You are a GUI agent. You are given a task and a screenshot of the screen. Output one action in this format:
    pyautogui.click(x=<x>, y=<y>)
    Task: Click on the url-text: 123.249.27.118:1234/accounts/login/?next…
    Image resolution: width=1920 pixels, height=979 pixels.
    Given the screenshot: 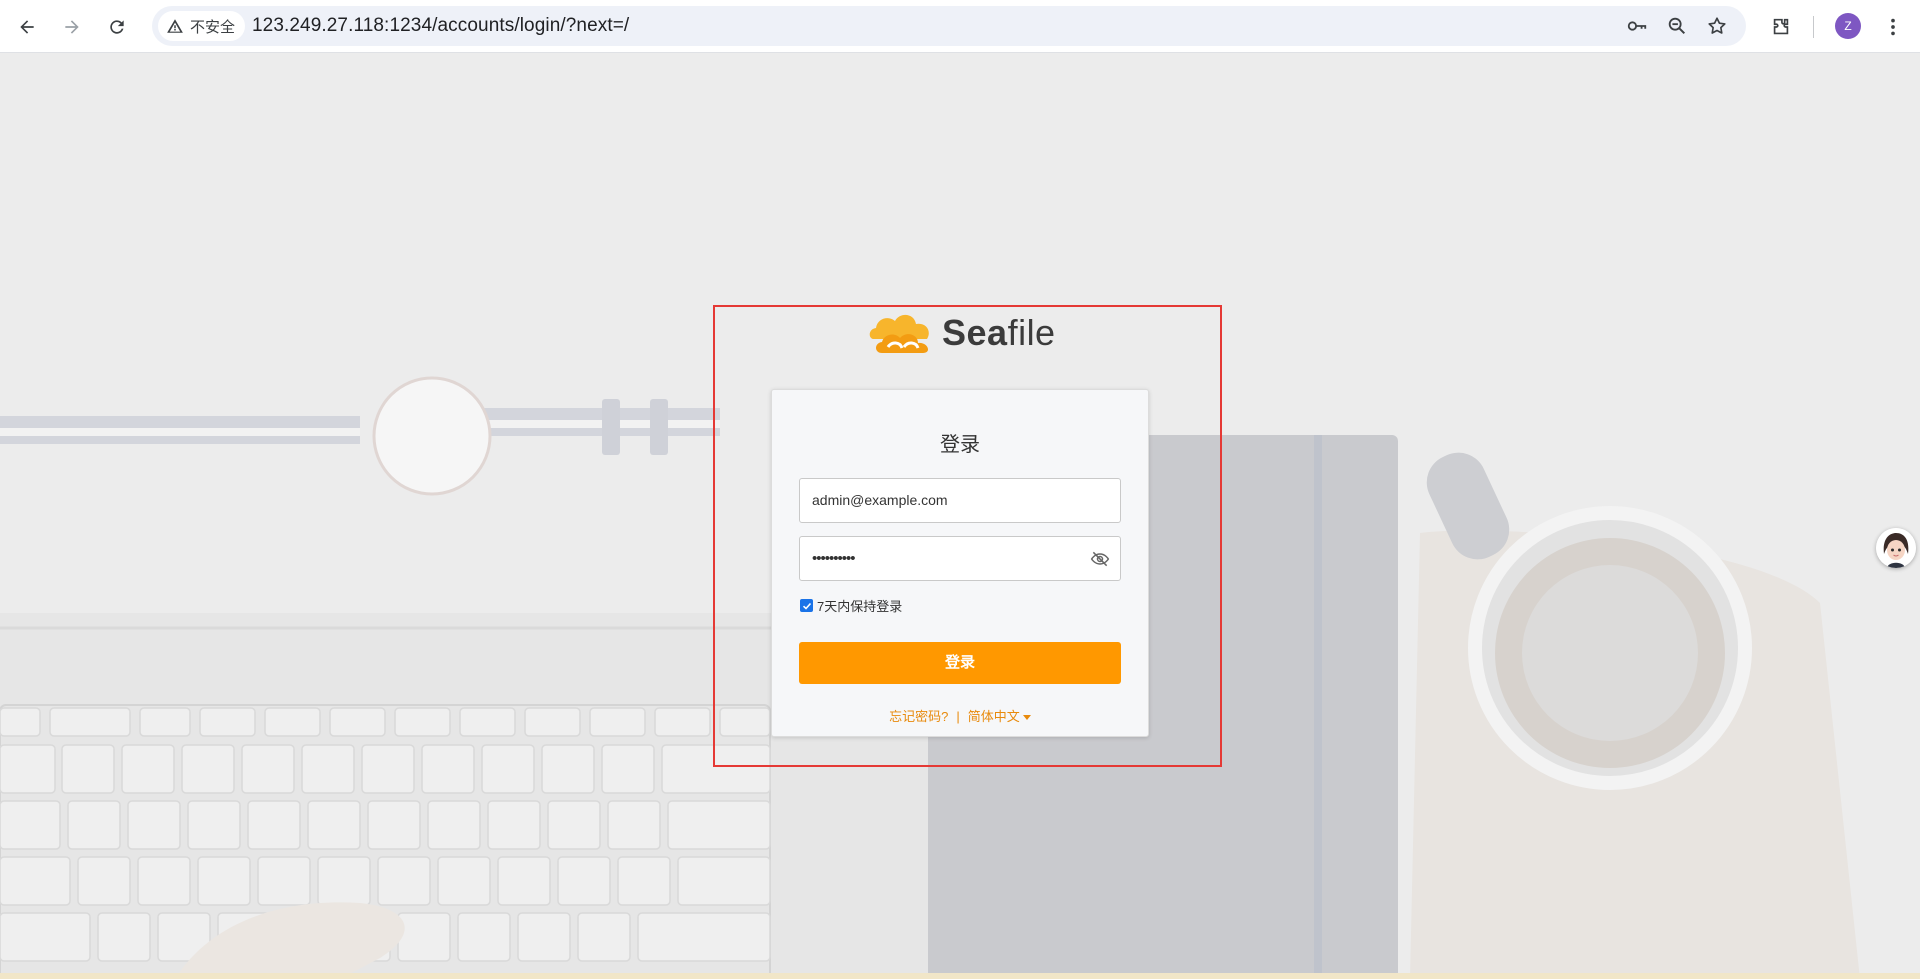 What is the action you would take?
    pyautogui.click(x=440, y=26)
    